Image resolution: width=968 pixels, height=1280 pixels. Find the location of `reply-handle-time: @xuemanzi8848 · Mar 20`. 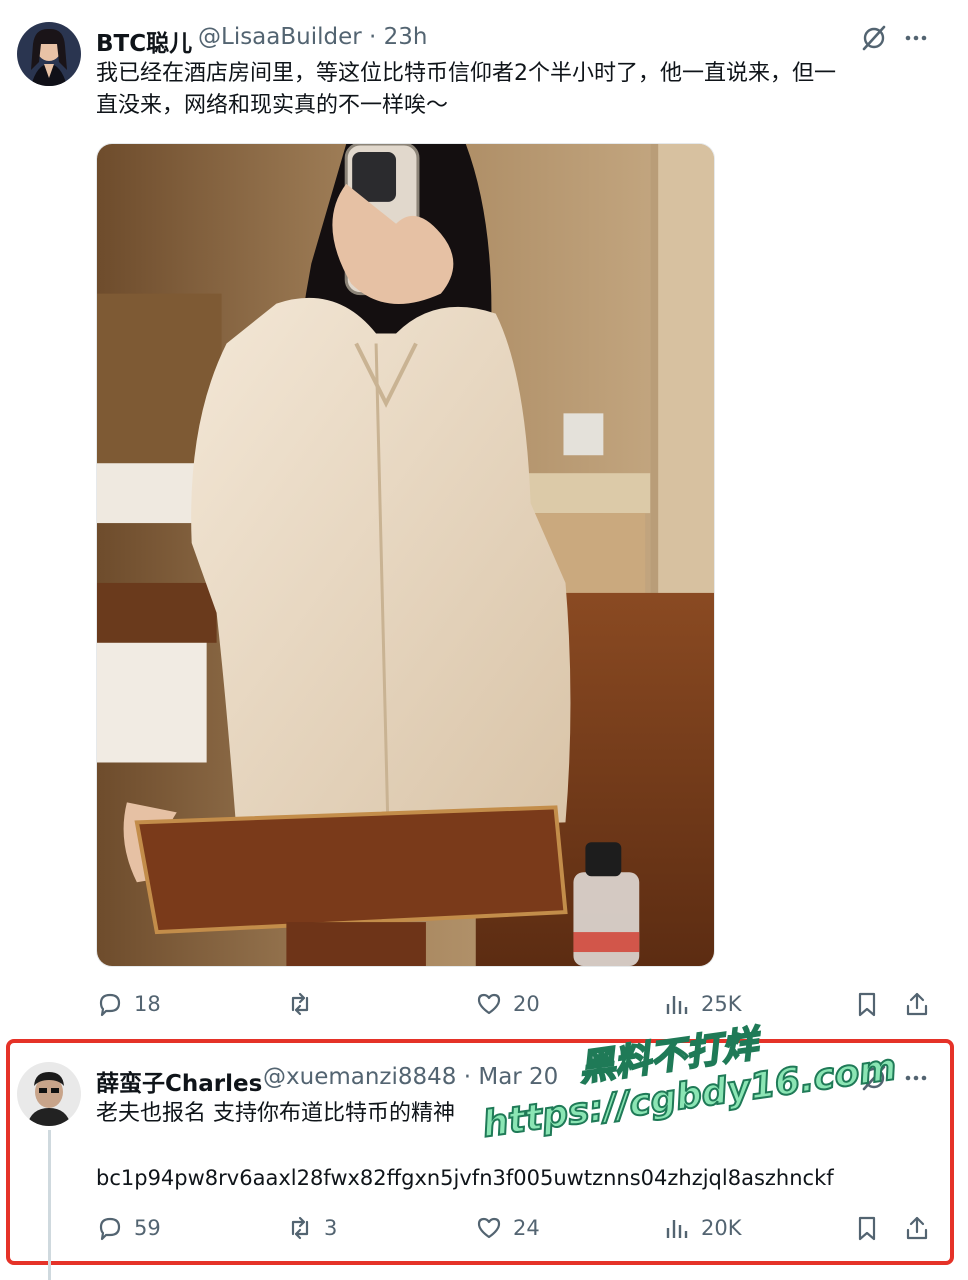

reply-handle-time: @xuemanzi8848 · Mar 20 is located at coordinates (410, 1077).